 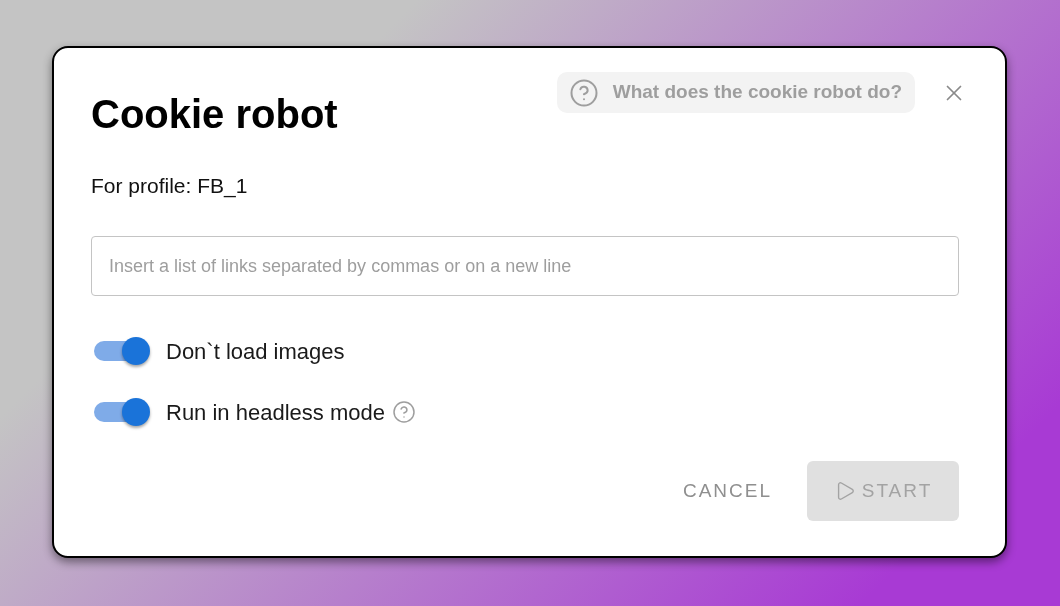 What do you see at coordinates (214, 114) in the screenshot?
I see `dialog-title: Cookie robot` at bounding box center [214, 114].